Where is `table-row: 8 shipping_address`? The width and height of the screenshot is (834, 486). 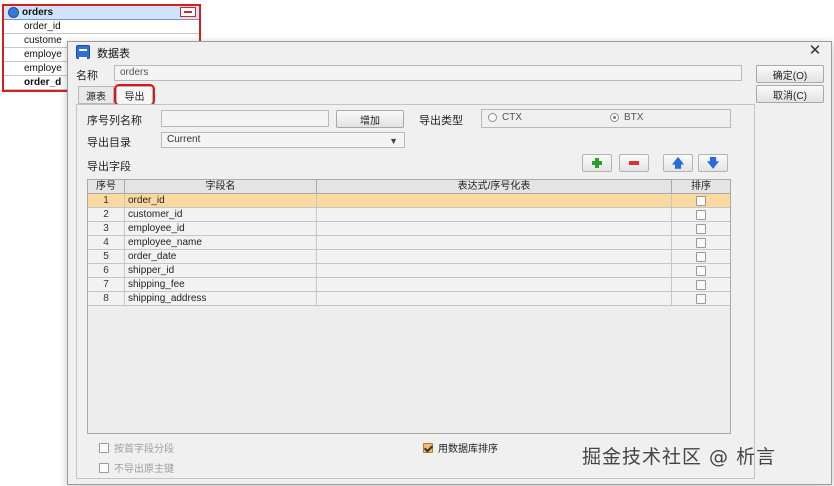 table-row: 8 shipping_address is located at coordinates (409, 299).